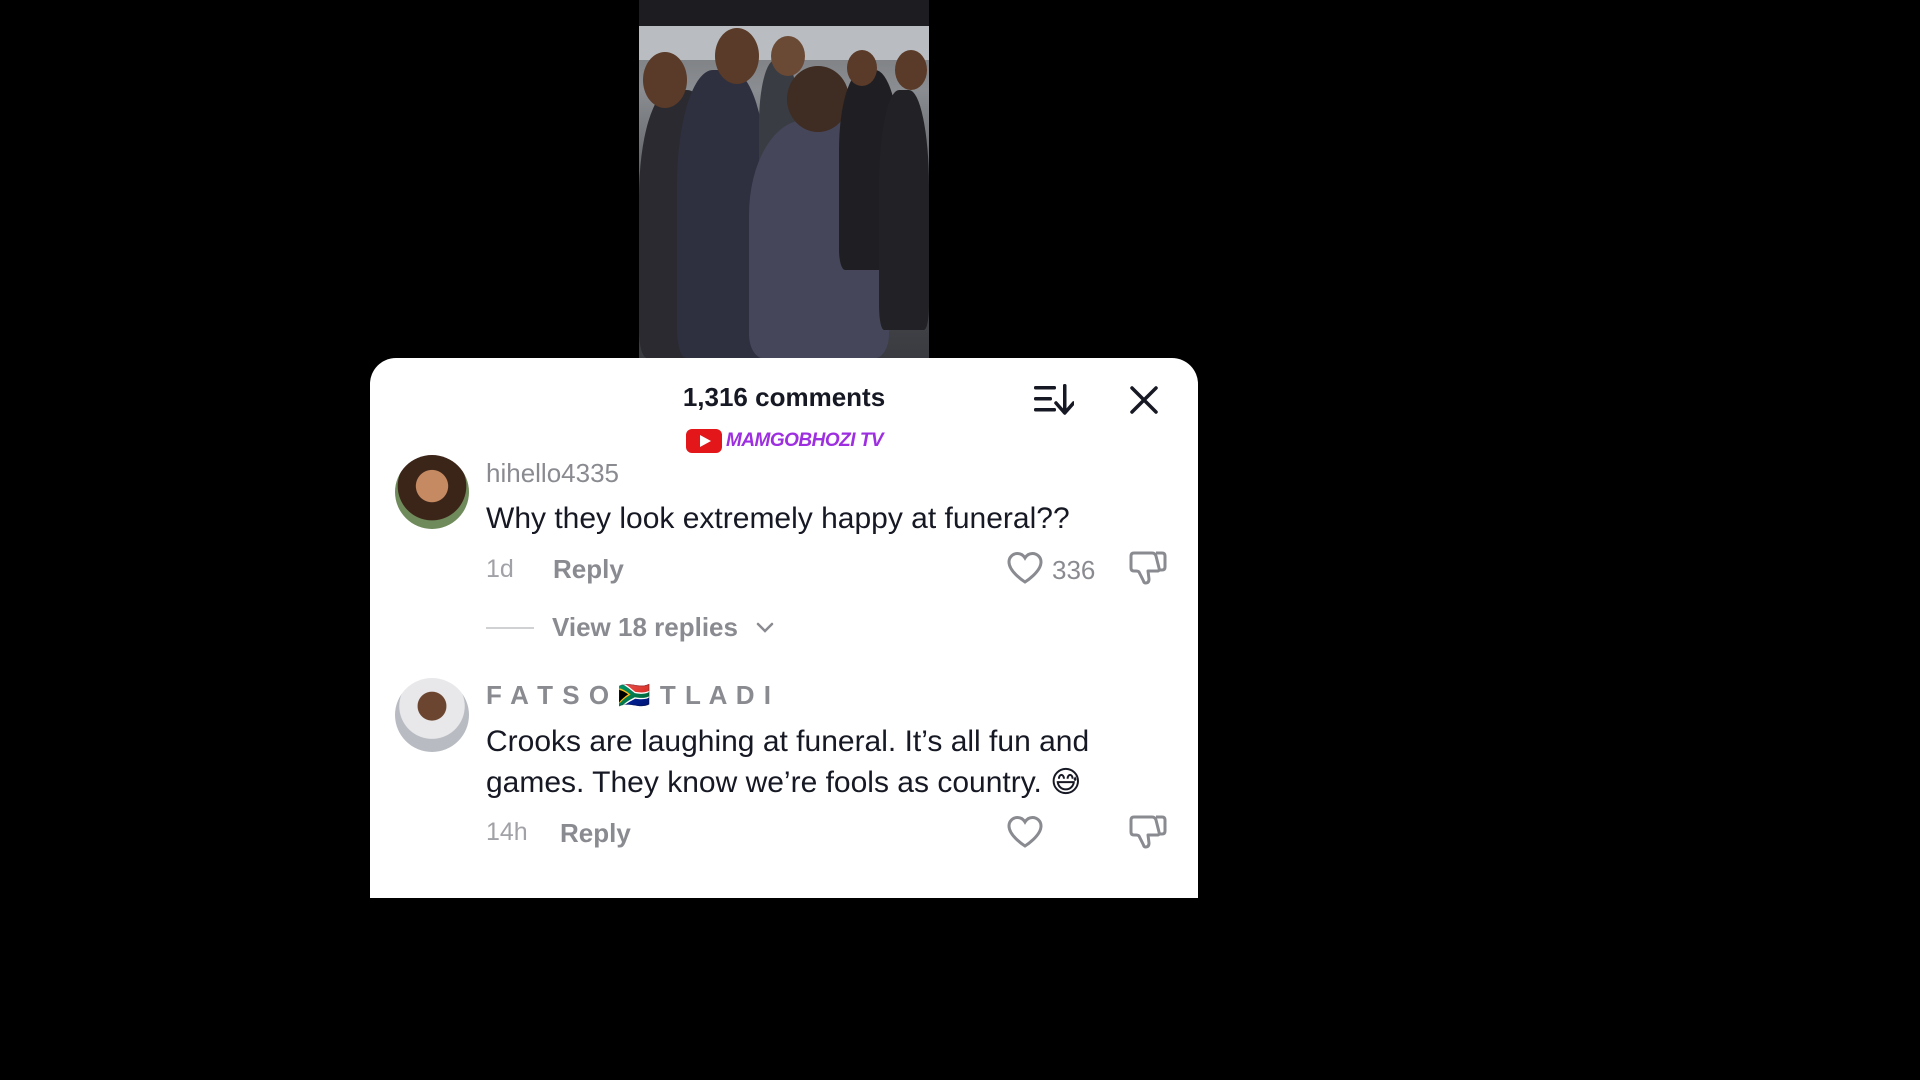 Image resolution: width=1920 pixels, height=1080 pixels. Describe the element at coordinates (765, 627) in the screenshot. I see `chevron-down-icon` at that location.